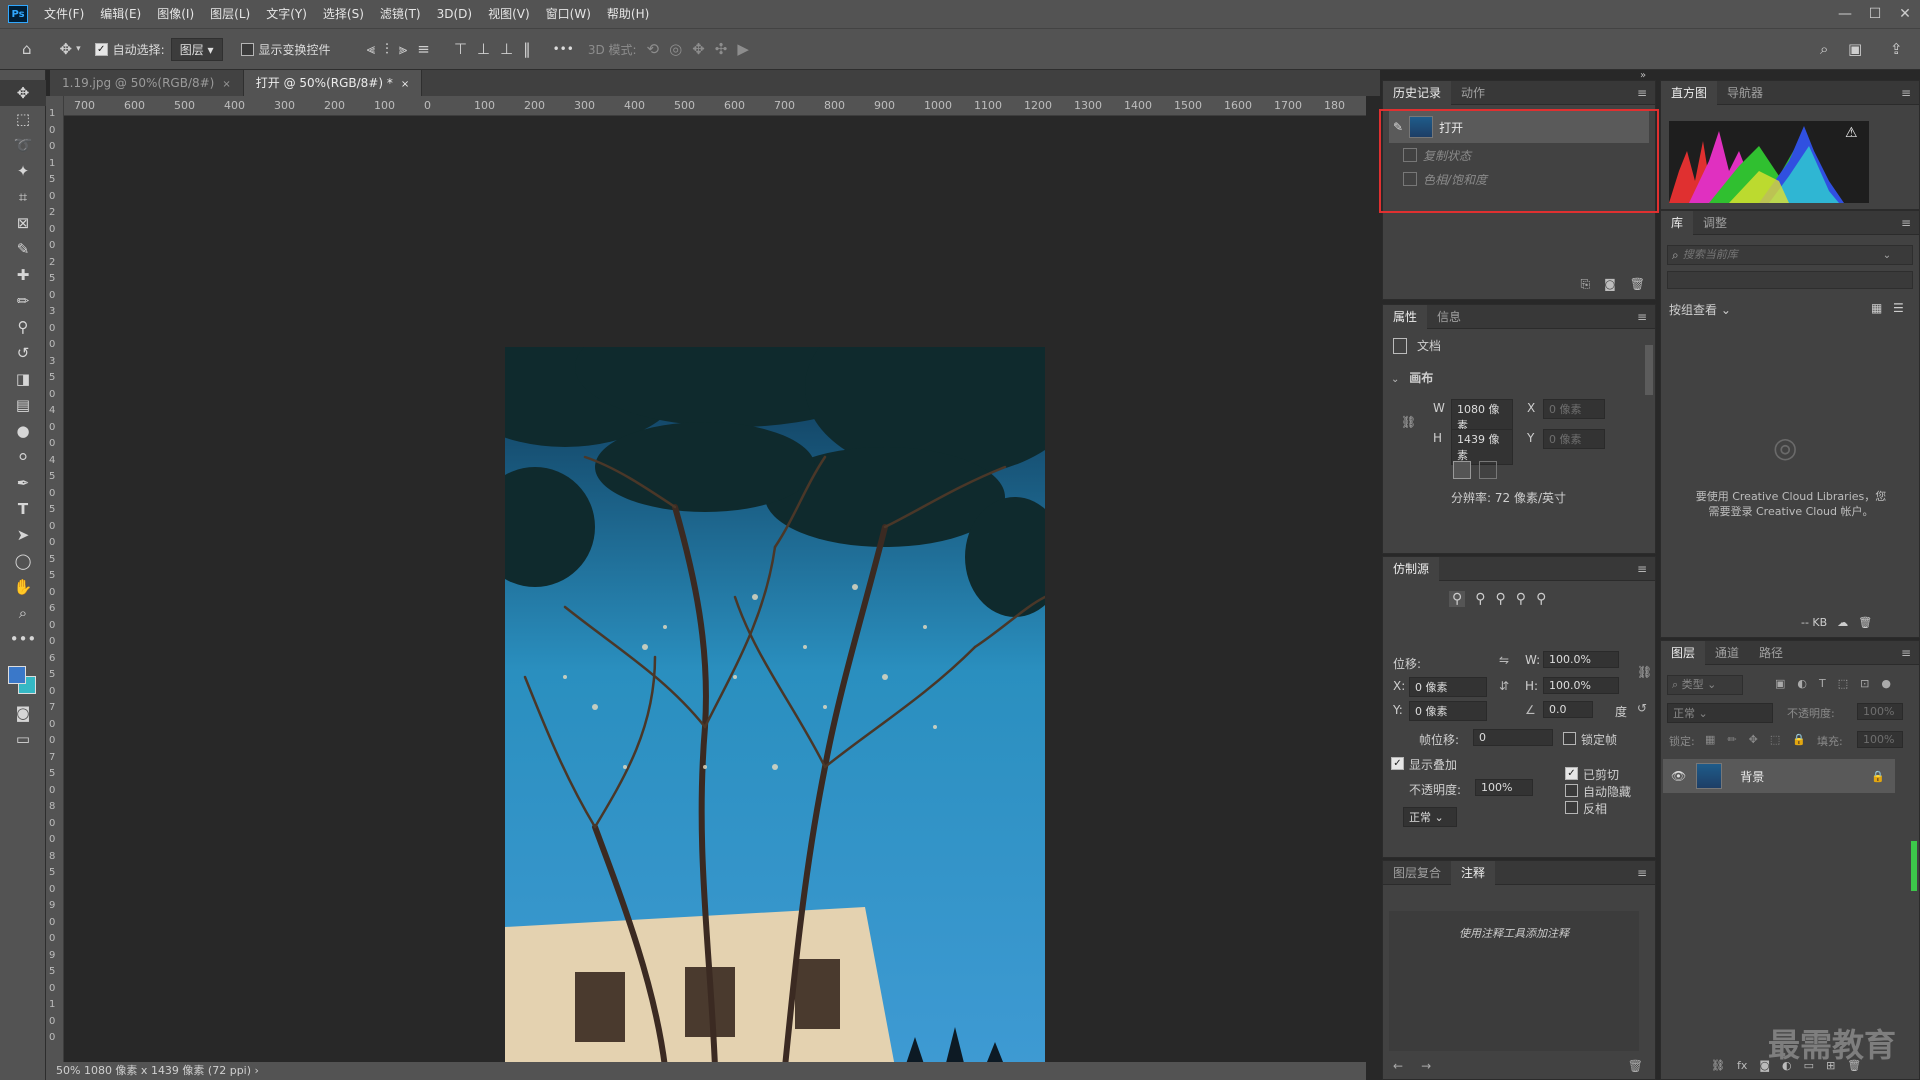  Describe the element at coordinates (1644, 672) in the screenshot. I see `link-icon: ⛓` at that location.